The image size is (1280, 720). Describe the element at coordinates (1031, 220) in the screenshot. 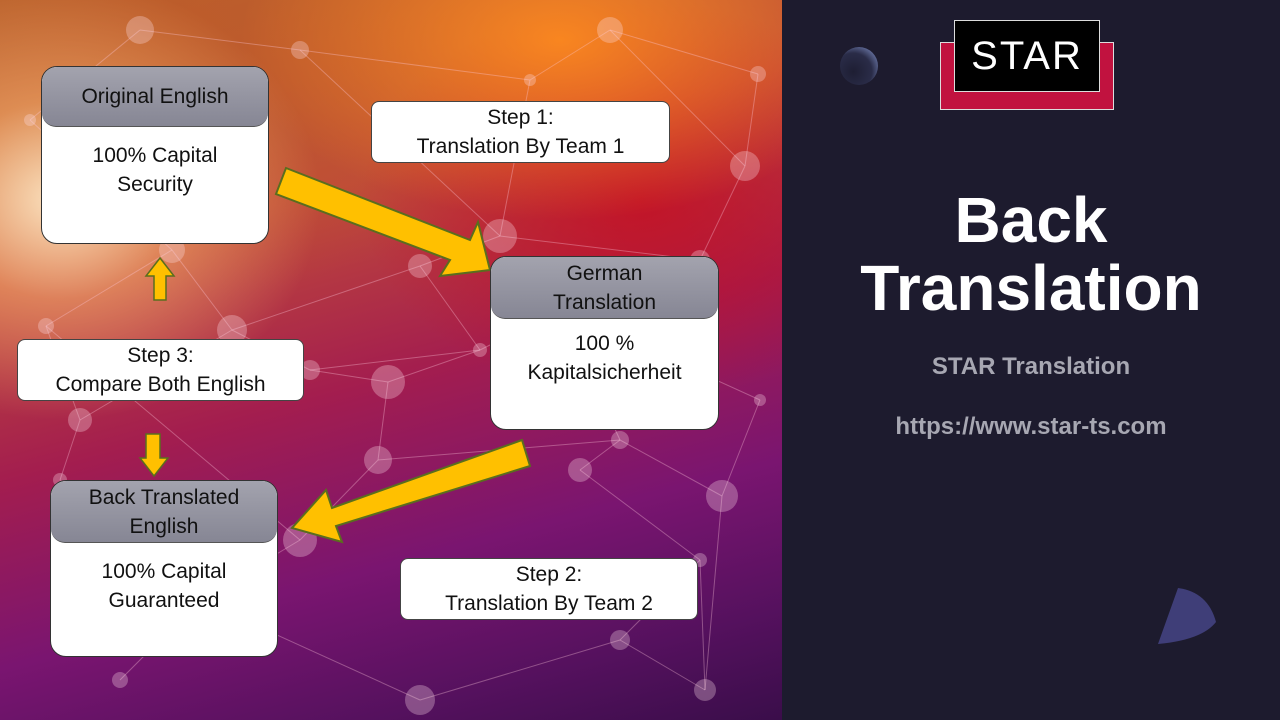

I see `title-line-1: Back` at that location.